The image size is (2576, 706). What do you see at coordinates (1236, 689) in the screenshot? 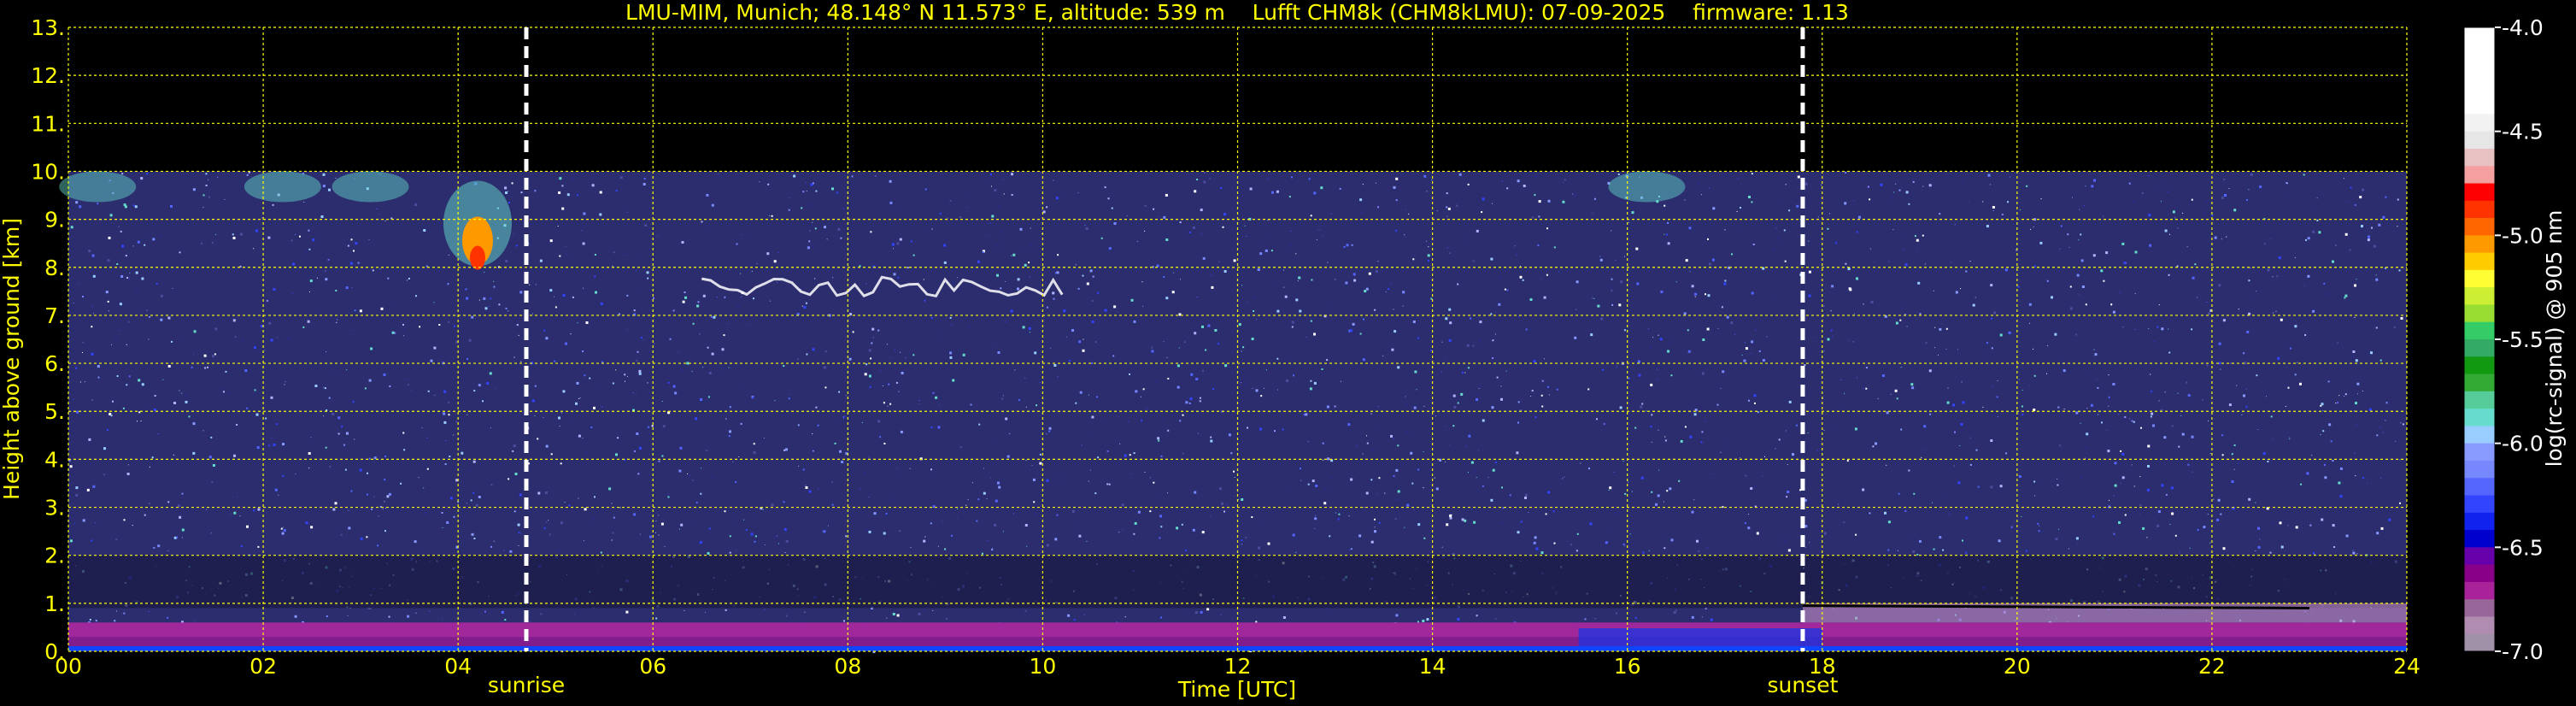
I see `x-axis-label: Time [UTC]` at bounding box center [1236, 689].